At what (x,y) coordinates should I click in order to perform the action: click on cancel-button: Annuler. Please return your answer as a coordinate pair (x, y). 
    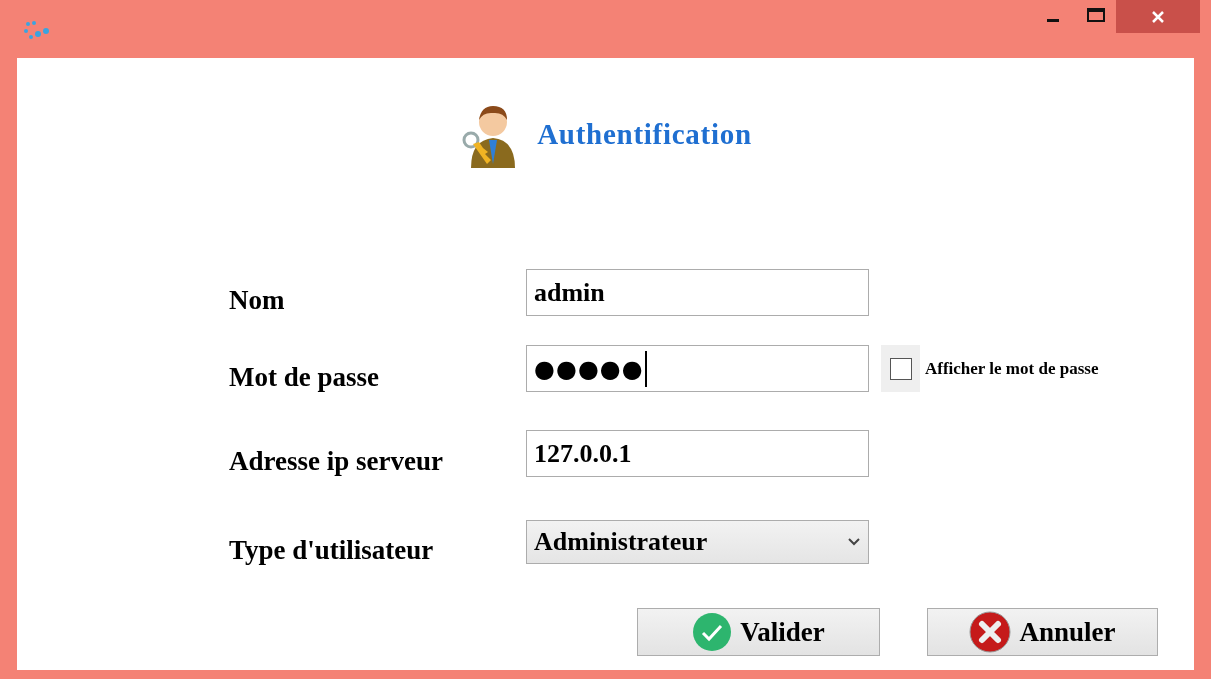
    Looking at the image, I should click on (1042, 632).